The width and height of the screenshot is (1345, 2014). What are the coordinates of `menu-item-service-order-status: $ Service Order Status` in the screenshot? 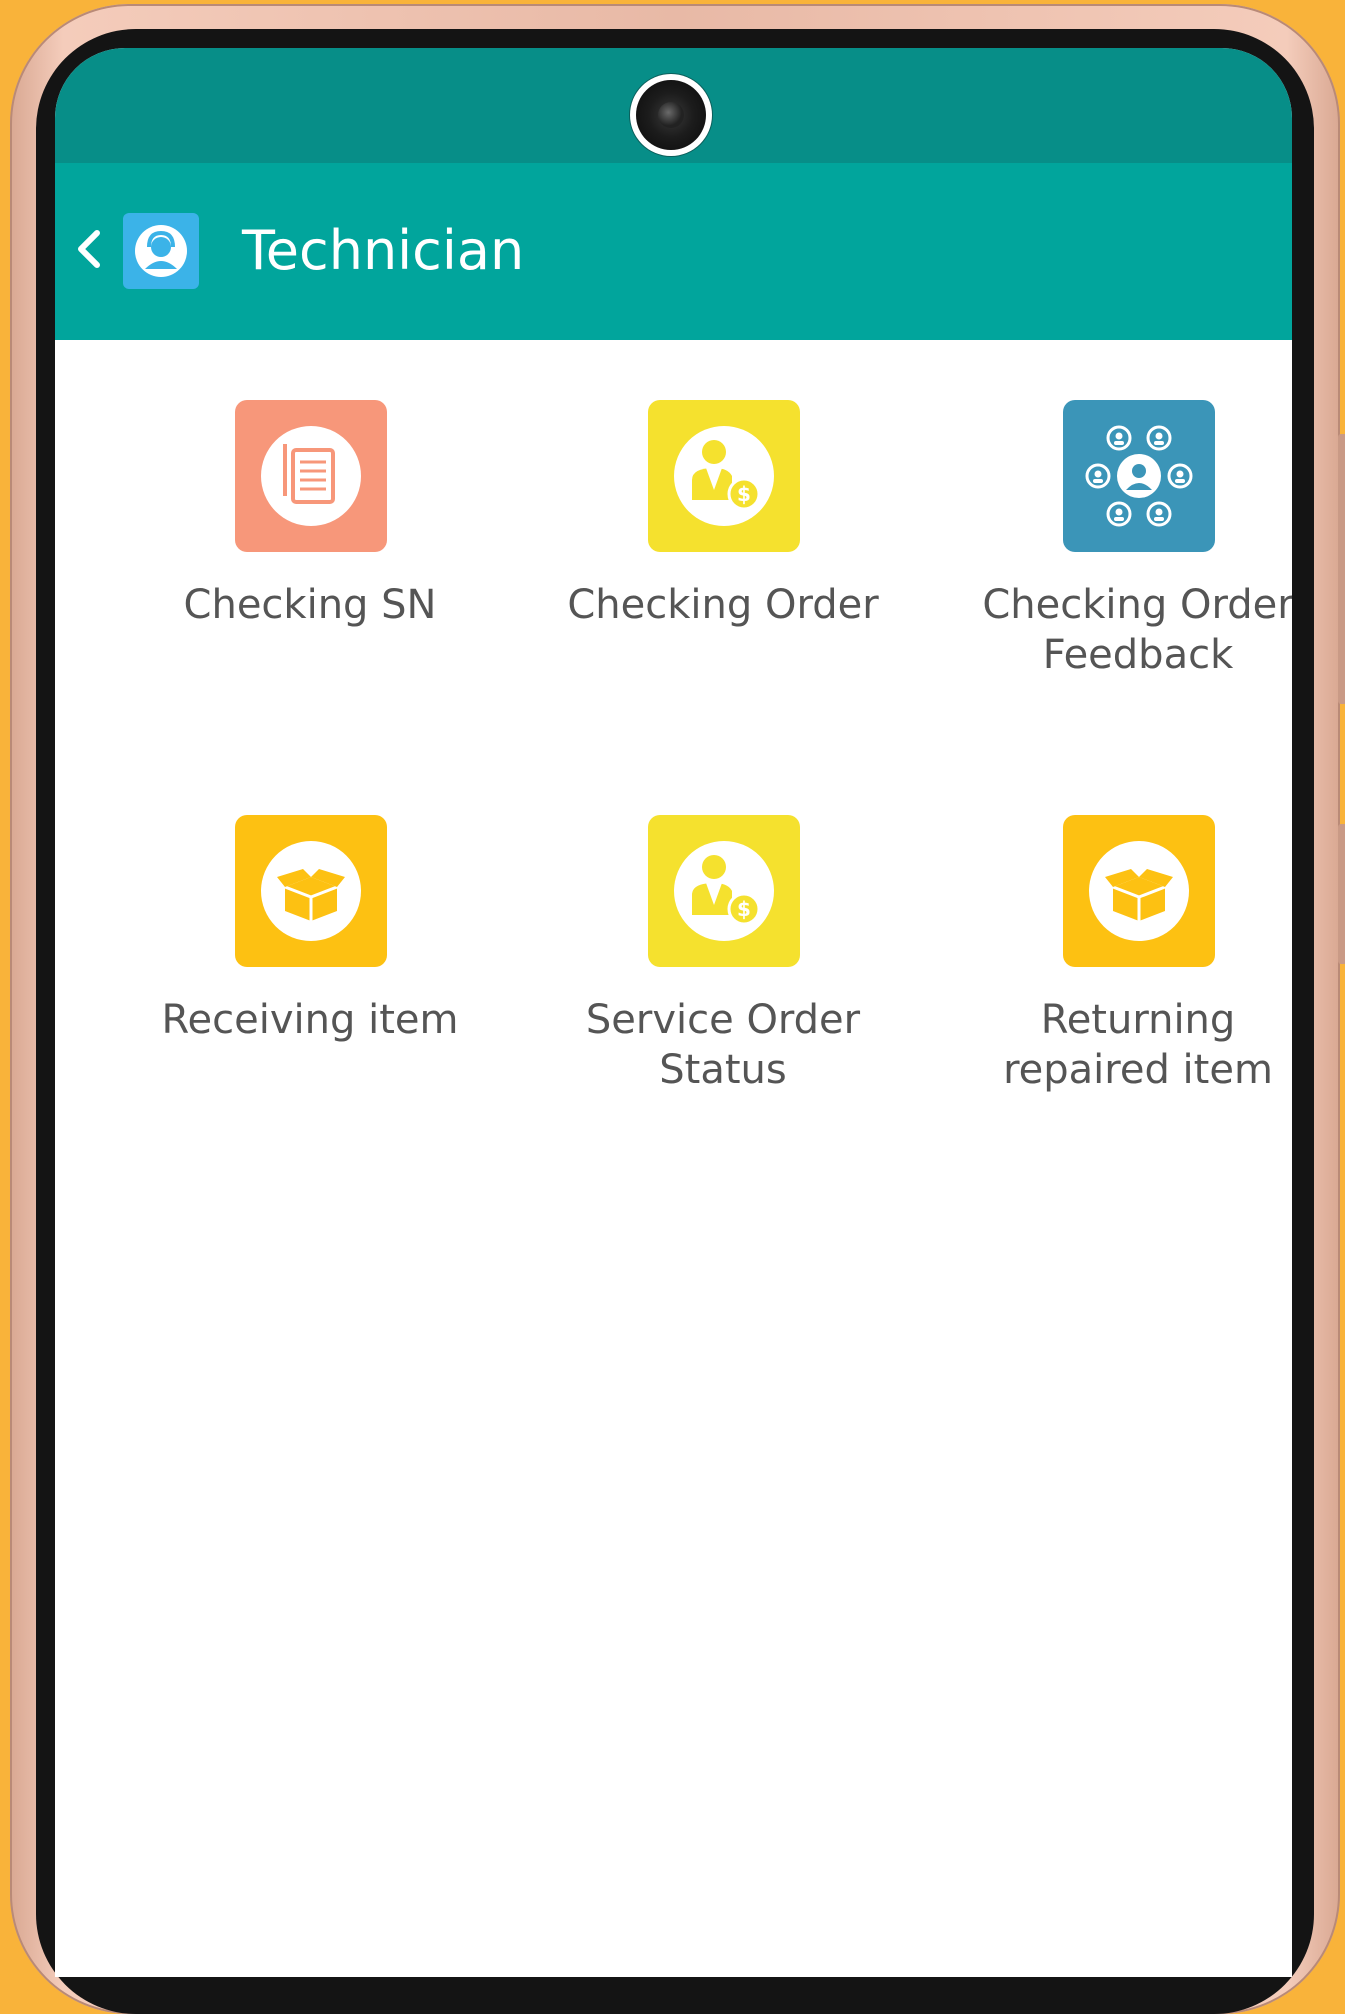 It's located at (723, 925).